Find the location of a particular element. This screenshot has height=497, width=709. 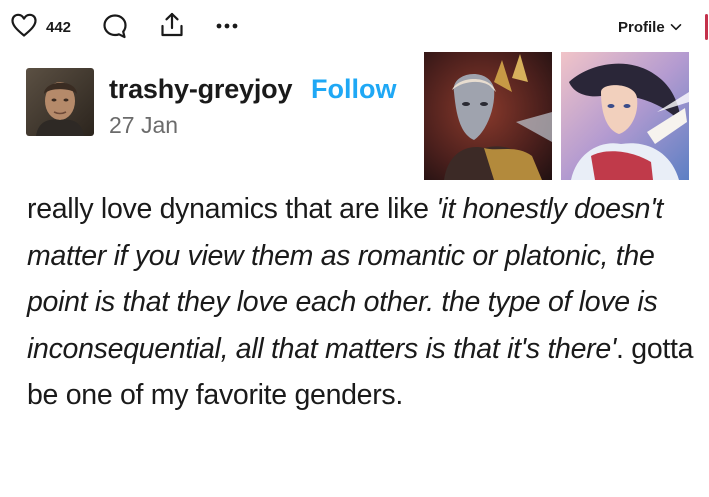

profile-label: Profile is located at coordinates (641, 27).